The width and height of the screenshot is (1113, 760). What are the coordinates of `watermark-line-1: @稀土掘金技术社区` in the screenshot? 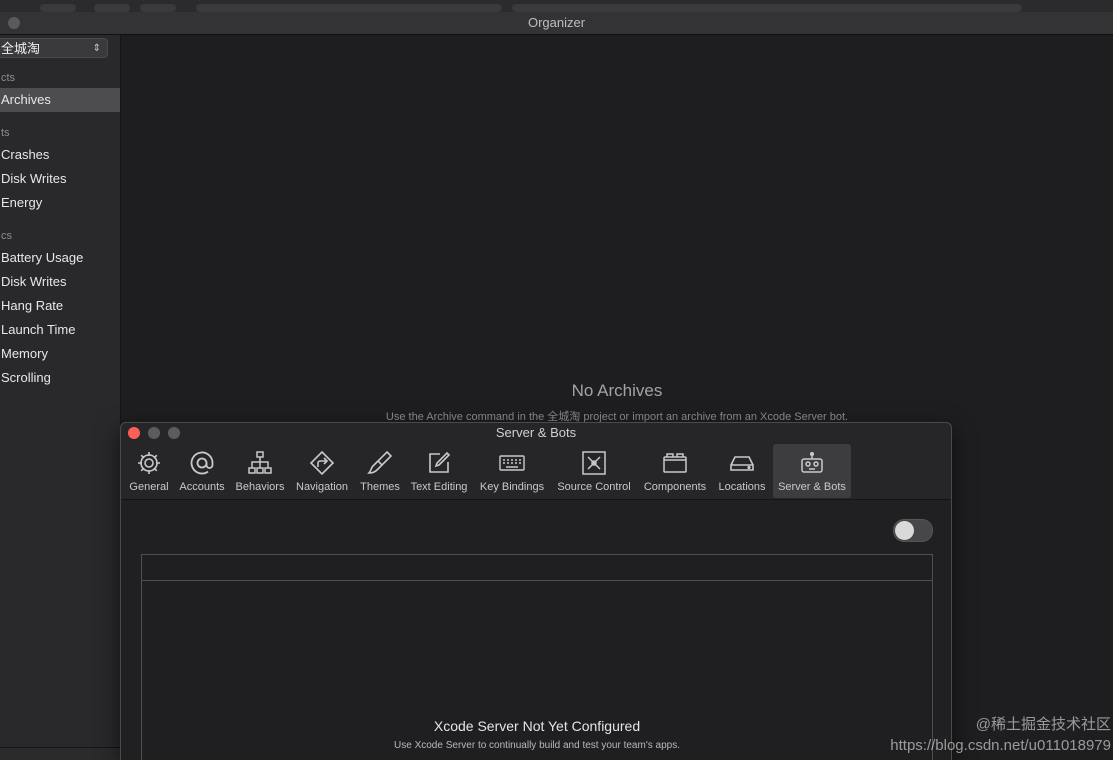 It's located at (1043, 724).